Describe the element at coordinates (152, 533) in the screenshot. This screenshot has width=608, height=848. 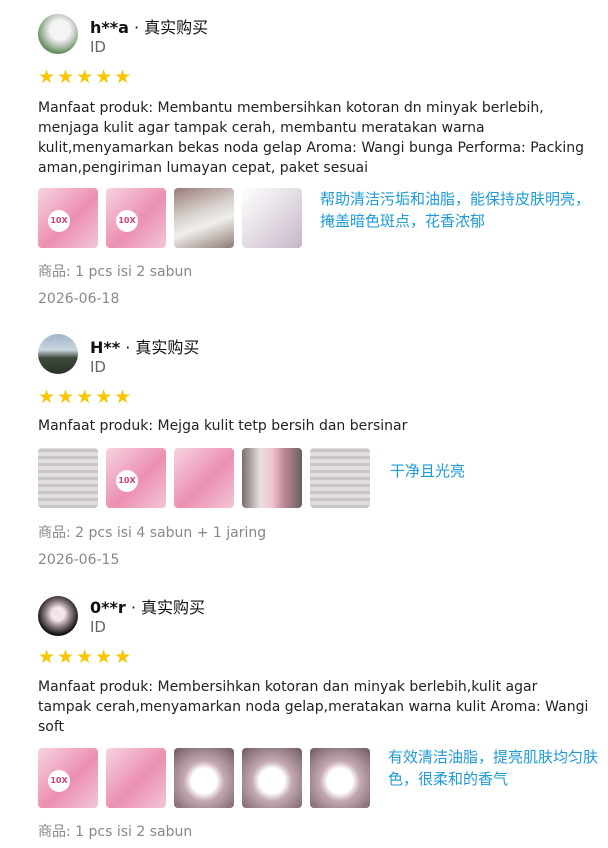
I see `product-variant: 商品: 2 pcs isi 4 sabun + 1 jaring` at that location.